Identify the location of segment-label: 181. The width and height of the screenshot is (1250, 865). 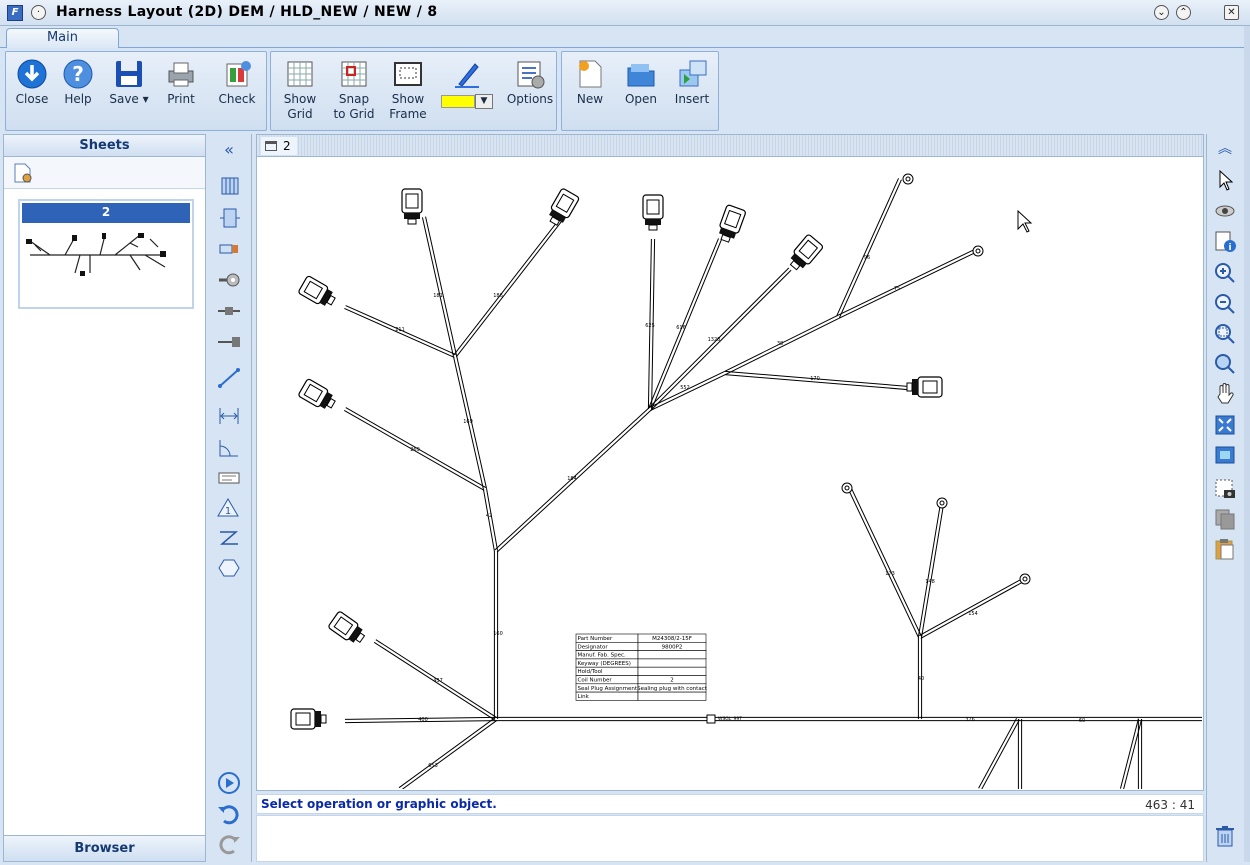
(438, 296).